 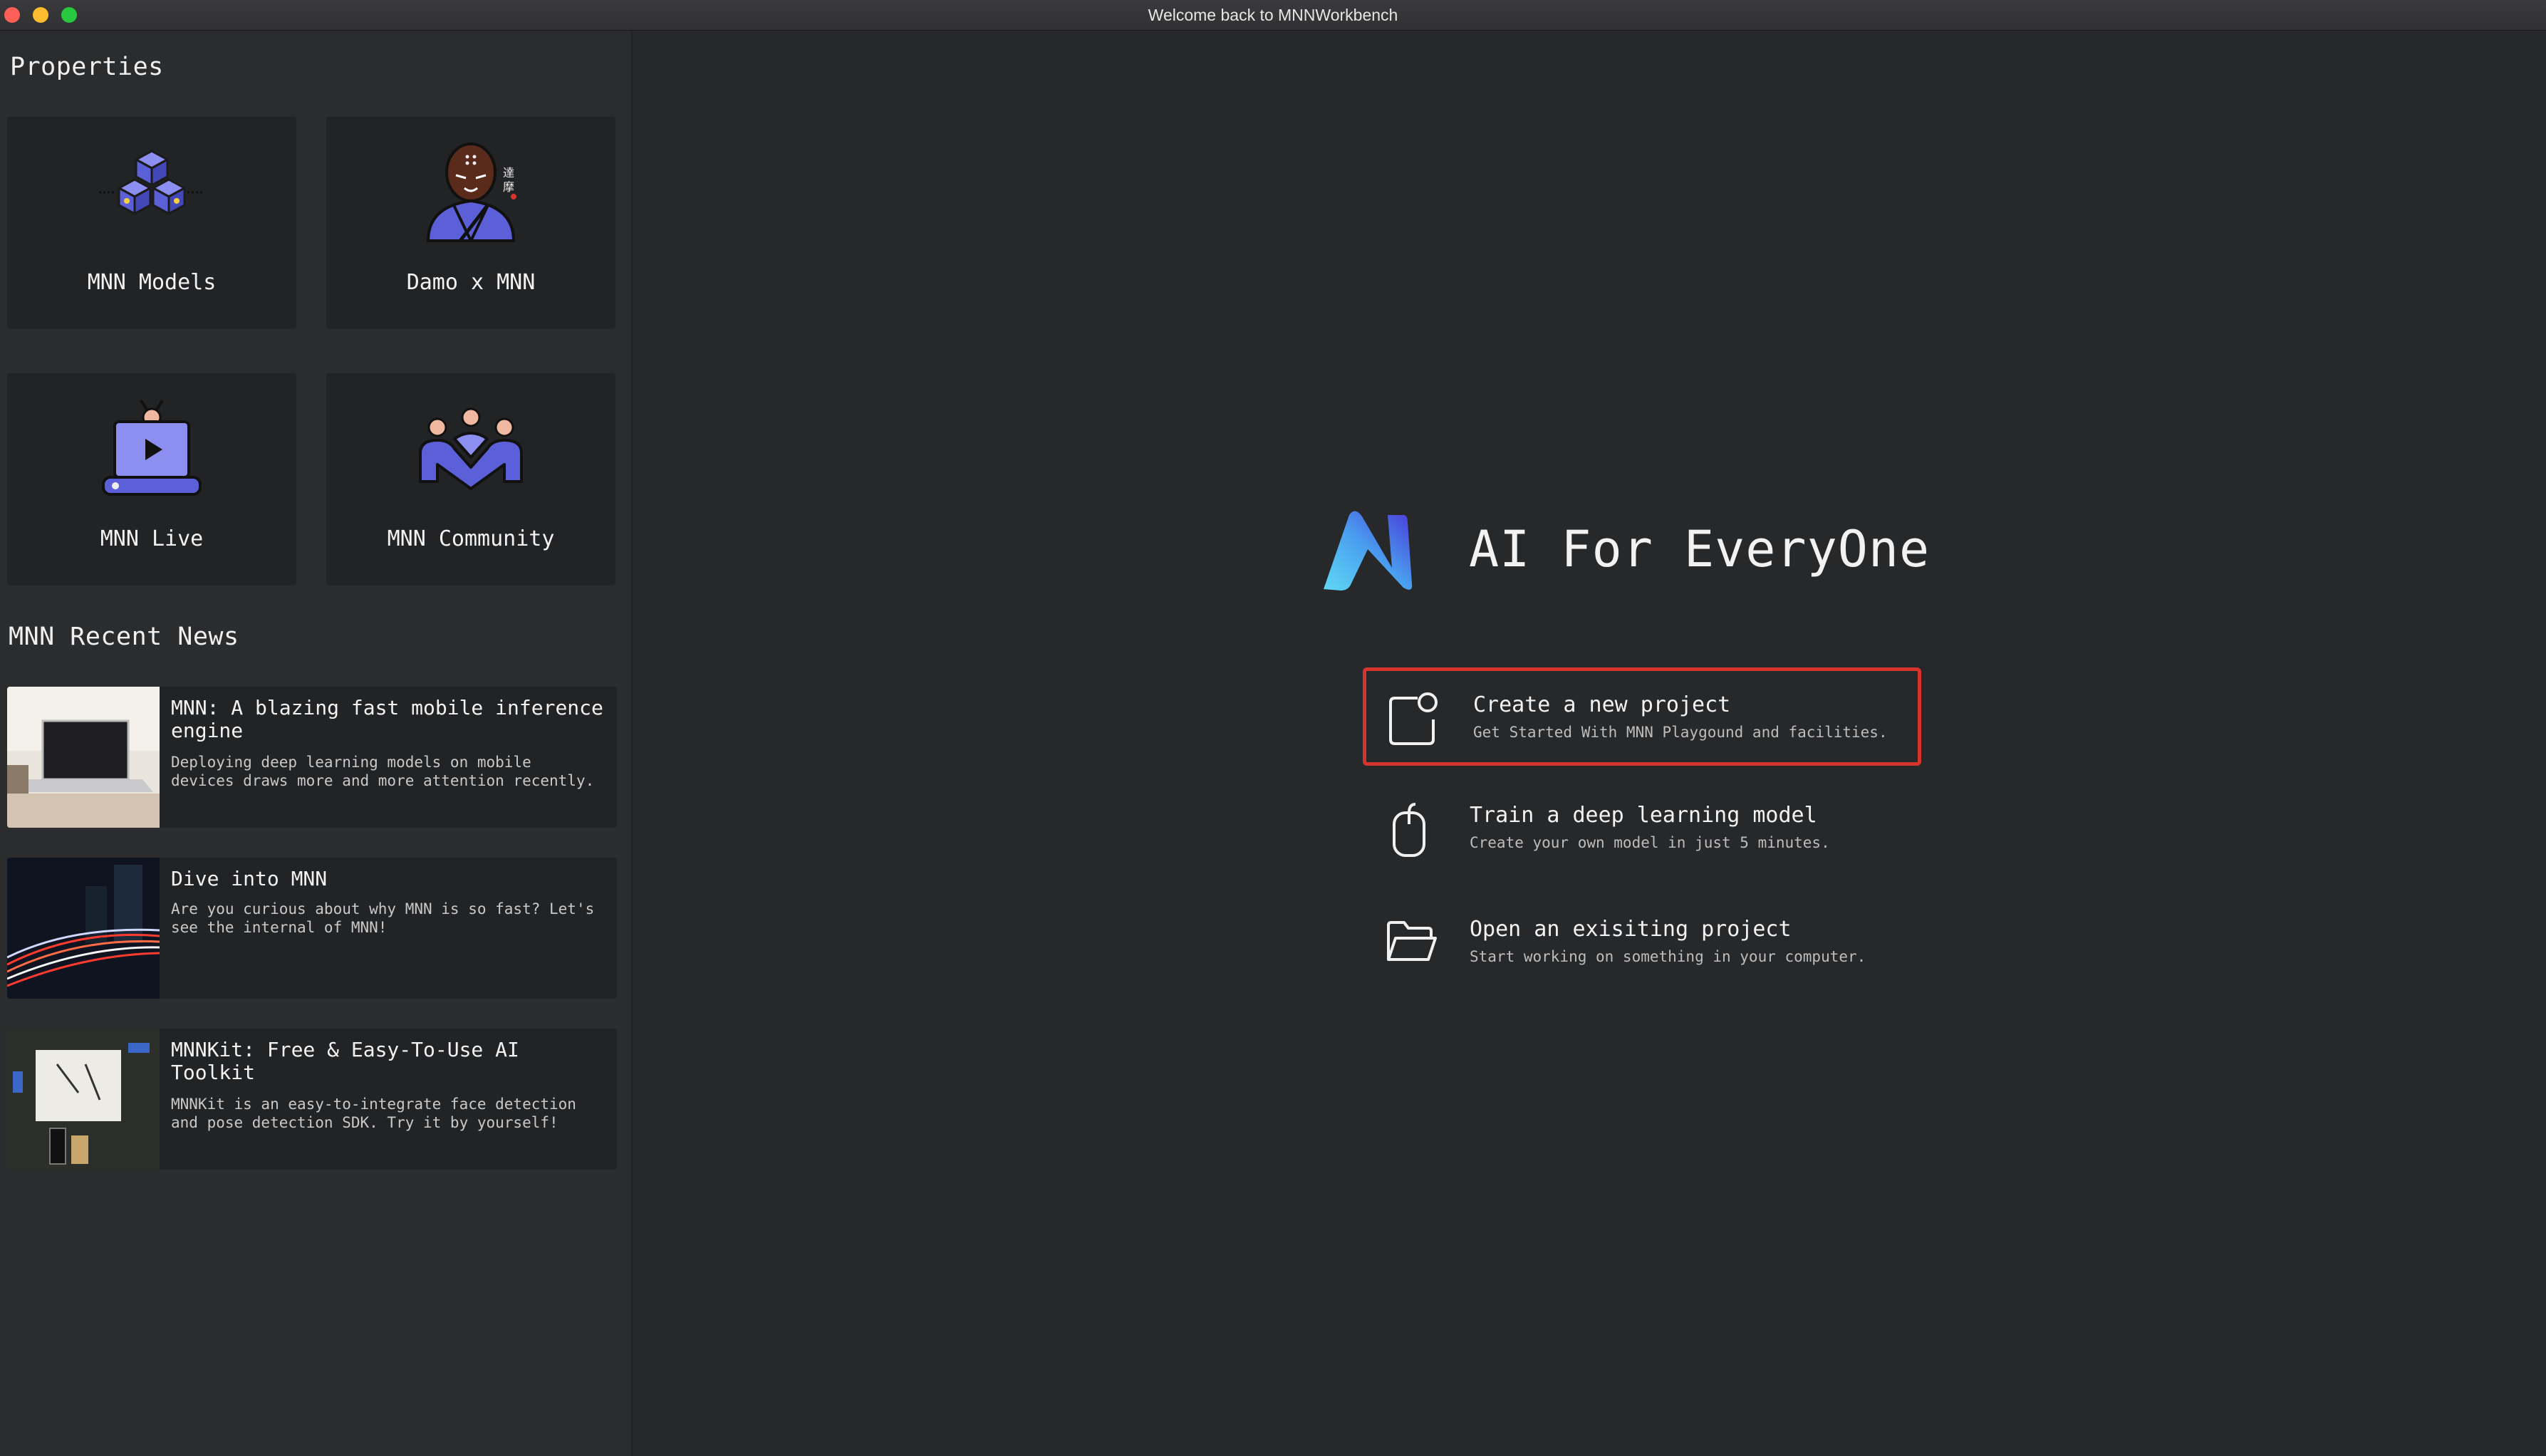 I want to click on card-damo-x-mnn: 達 摩 Damo x MNN, so click(x=471, y=223).